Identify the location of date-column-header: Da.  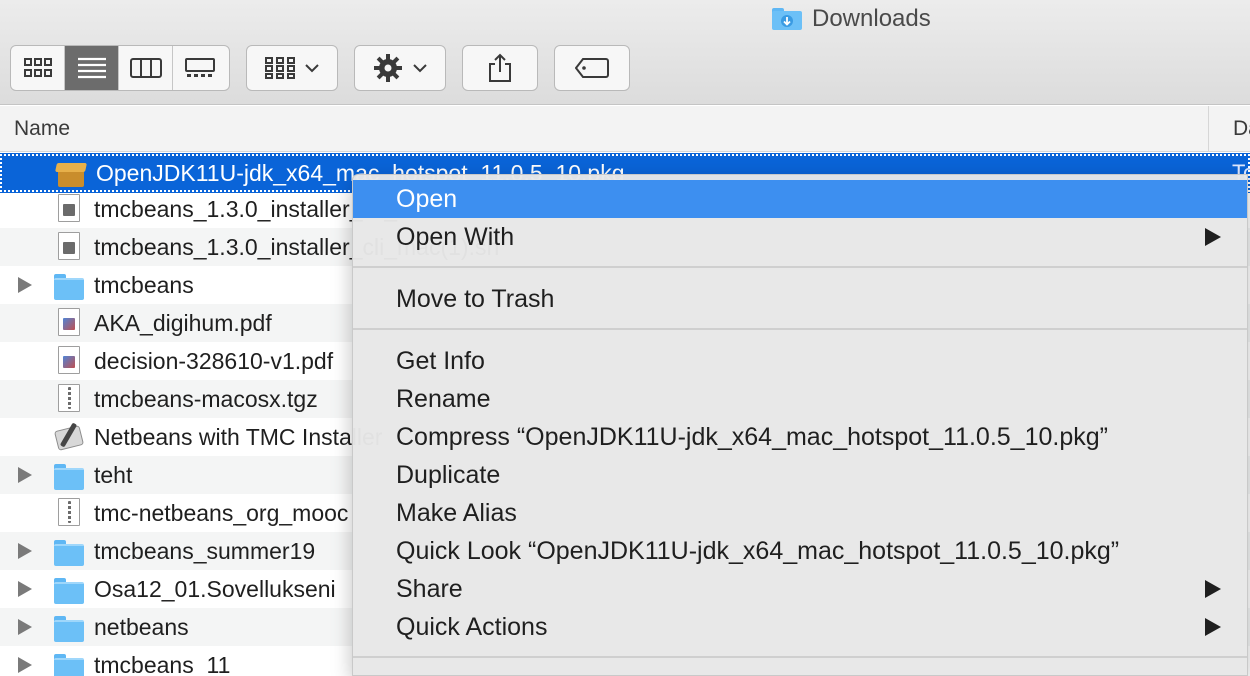
(1229, 129).